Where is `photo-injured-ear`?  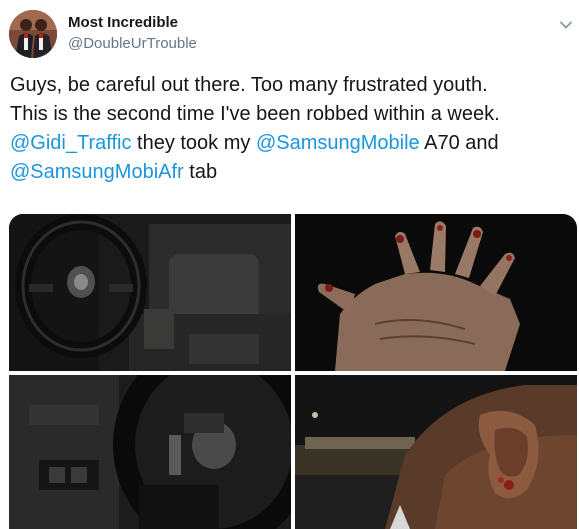
photo-injured-ear is located at coordinates (436, 452).